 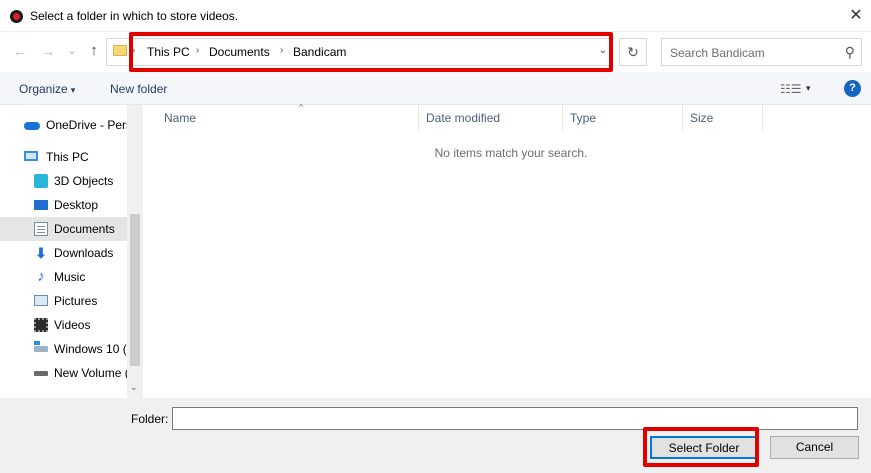 What do you see at coordinates (168, 52) in the screenshot?
I see `breadcrumb-this-pc: This PC` at bounding box center [168, 52].